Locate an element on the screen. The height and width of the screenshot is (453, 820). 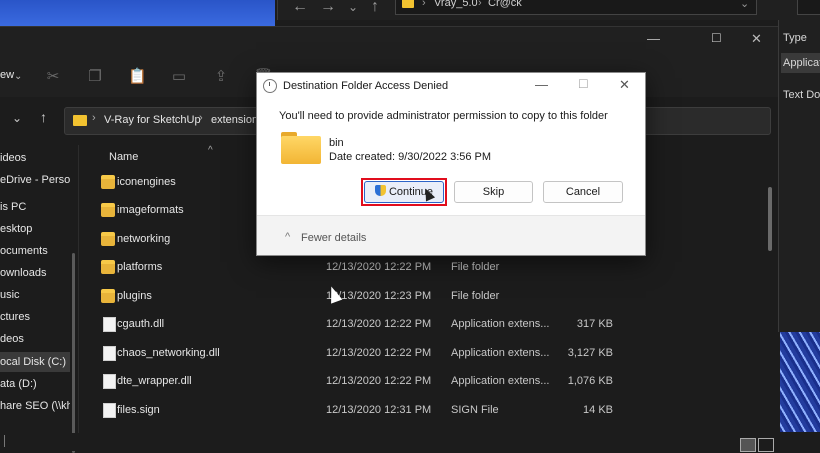
background-details-panel: Type Applicat Text Do is located at coordinates (799, 176).